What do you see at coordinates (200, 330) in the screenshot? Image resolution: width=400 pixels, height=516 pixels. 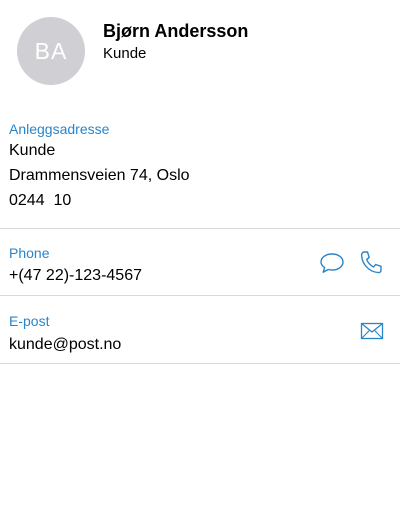 I see `email-section: E-post kunde@post.no` at bounding box center [200, 330].